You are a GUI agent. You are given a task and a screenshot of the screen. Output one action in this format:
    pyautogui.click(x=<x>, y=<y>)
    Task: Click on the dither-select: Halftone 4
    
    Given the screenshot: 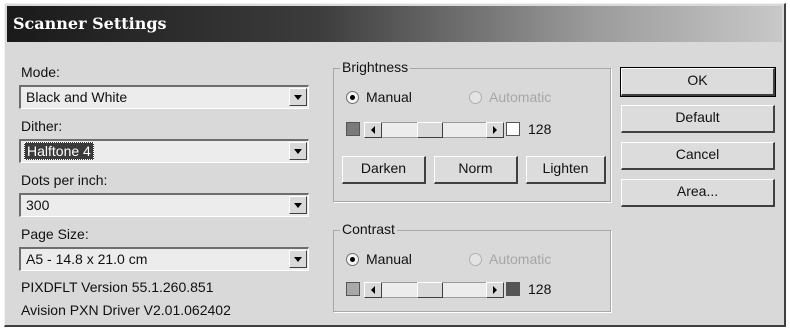 What is the action you would take?
    pyautogui.click(x=164, y=151)
    